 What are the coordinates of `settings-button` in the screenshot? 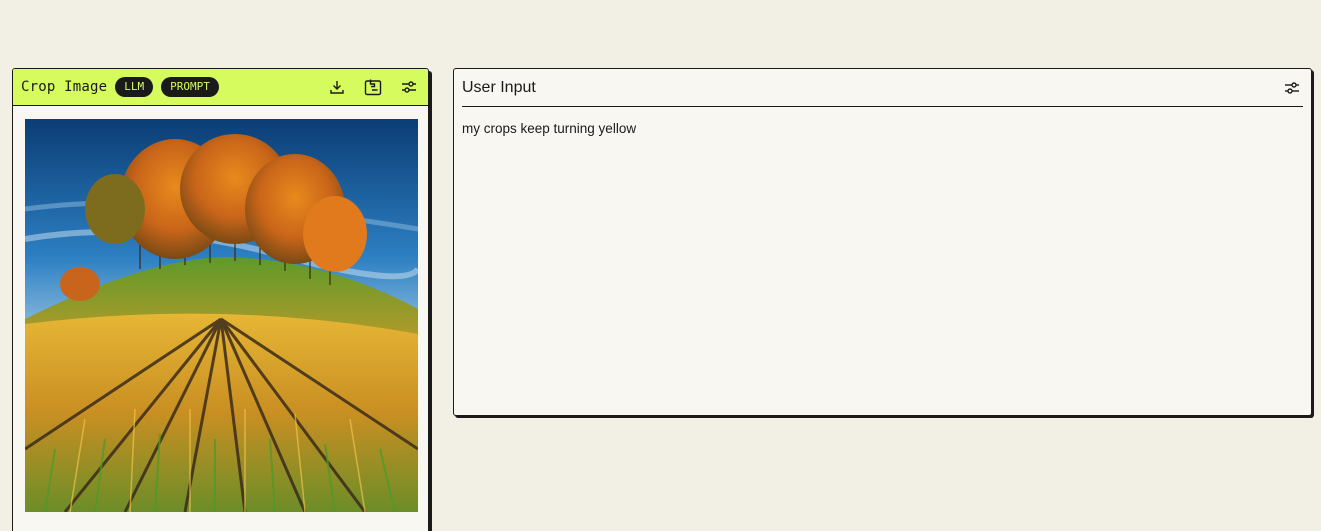 It's located at (409, 87).